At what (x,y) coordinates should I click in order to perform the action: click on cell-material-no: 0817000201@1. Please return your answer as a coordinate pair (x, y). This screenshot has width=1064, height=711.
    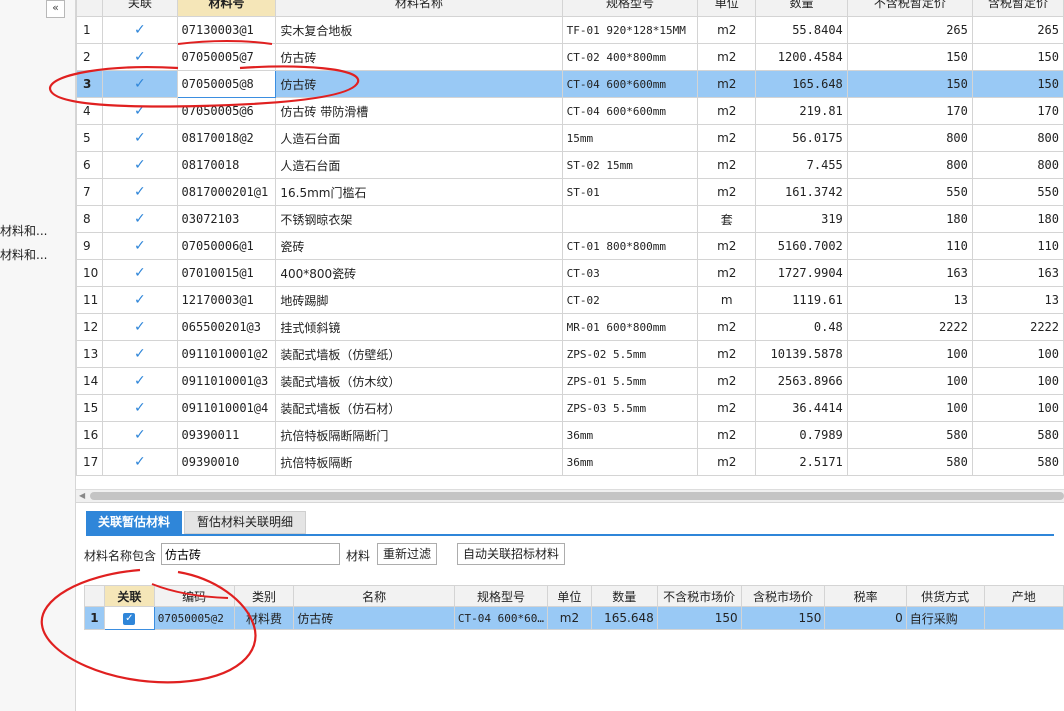
    Looking at the image, I should click on (226, 192).